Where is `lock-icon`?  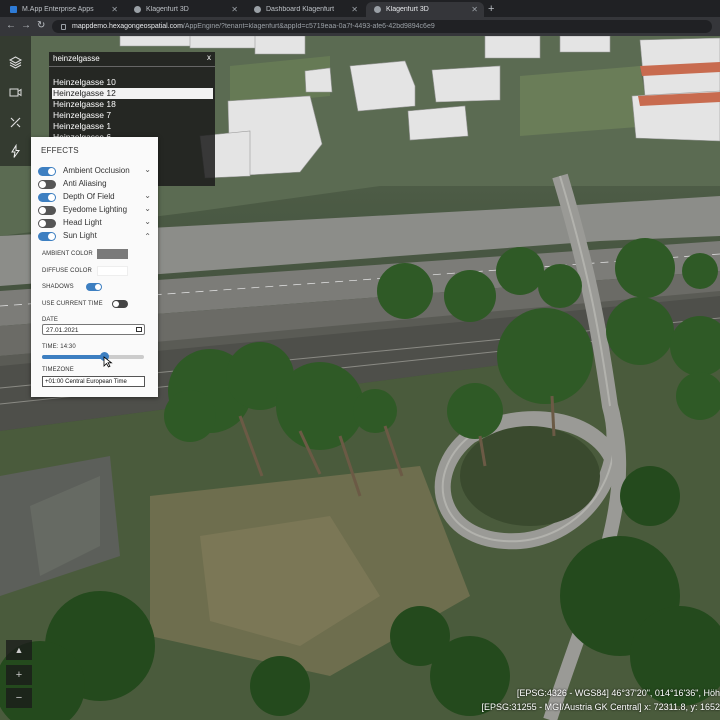 lock-icon is located at coordinates (63, 26).